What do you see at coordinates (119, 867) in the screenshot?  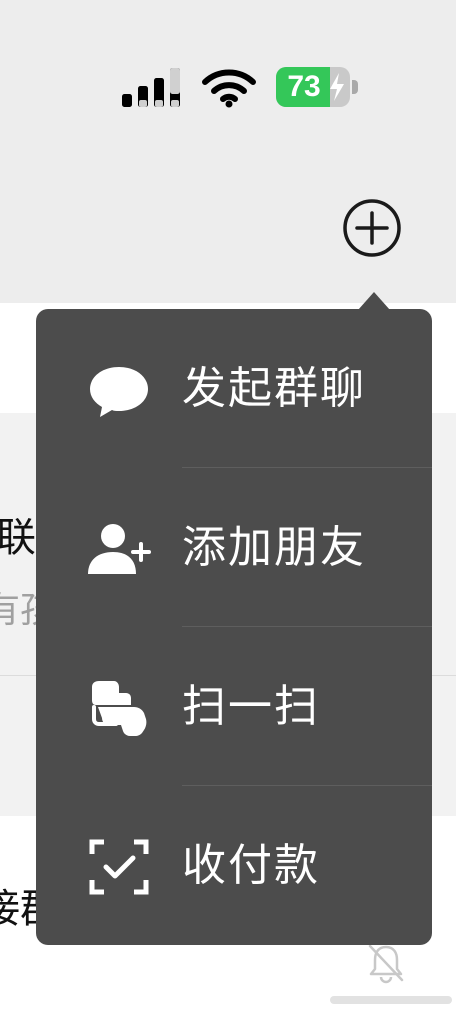 I see `money-scan-icon` at bounding box center [119, 867].